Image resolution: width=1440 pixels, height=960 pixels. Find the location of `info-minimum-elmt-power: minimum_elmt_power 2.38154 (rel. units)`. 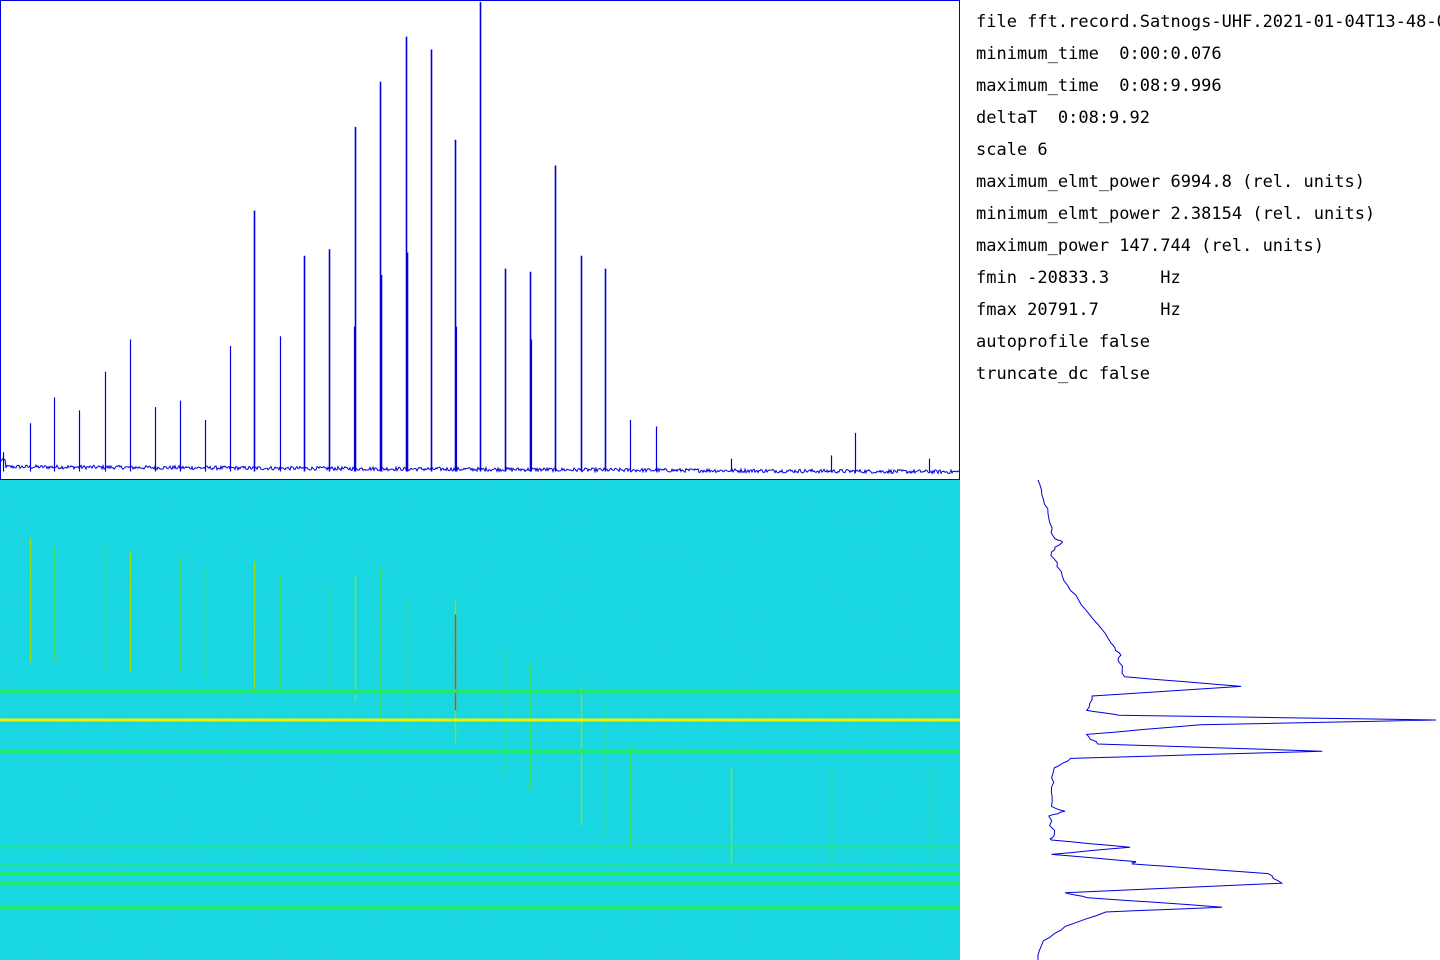

info-minimum-elmt-power: minimum_elmt_power 2.38154 (rel. units) is located at coordinates (1176, 214).